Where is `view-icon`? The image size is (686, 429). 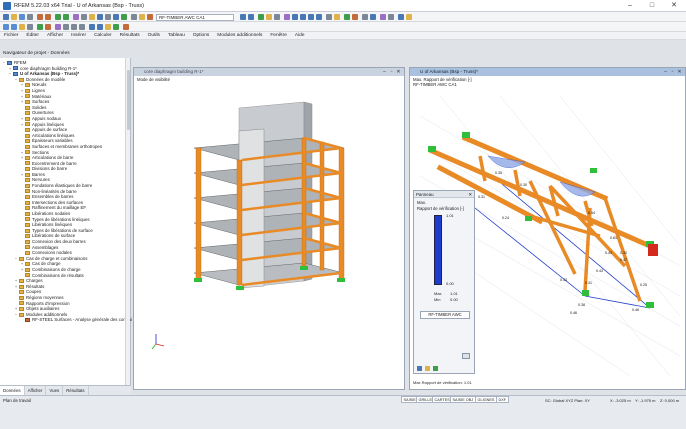
view-icon is located at coordinates (100, 17).